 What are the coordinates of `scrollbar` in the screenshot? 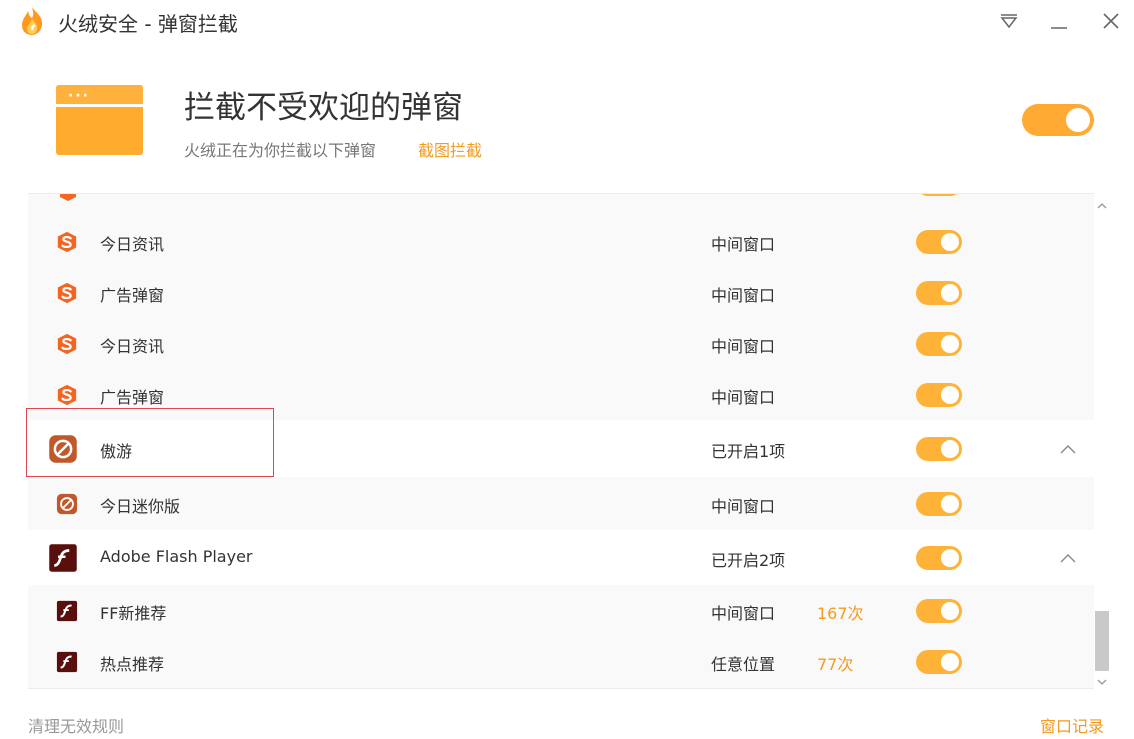 It's located at (1102, 440).